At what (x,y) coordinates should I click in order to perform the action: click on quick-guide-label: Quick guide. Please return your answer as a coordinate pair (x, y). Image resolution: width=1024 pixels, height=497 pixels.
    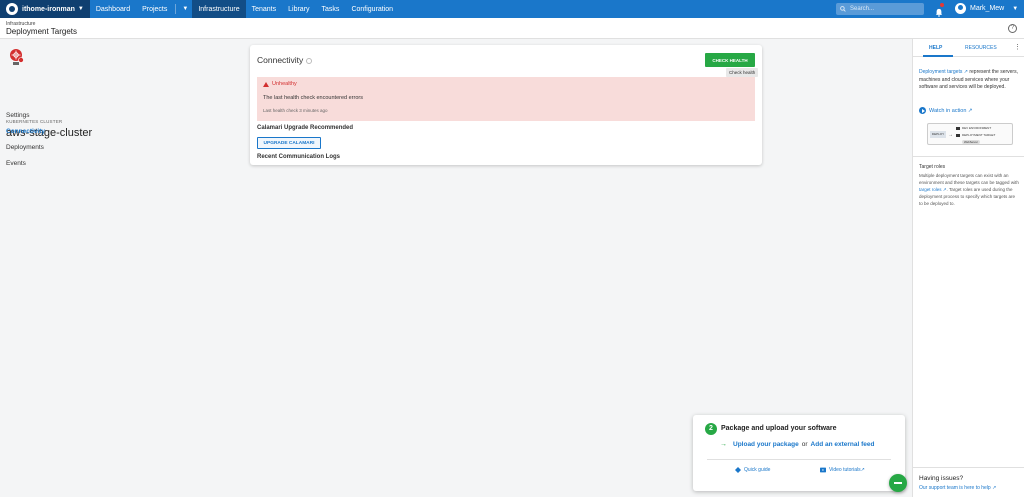
    Looking at the image, I should click on (757, 470).